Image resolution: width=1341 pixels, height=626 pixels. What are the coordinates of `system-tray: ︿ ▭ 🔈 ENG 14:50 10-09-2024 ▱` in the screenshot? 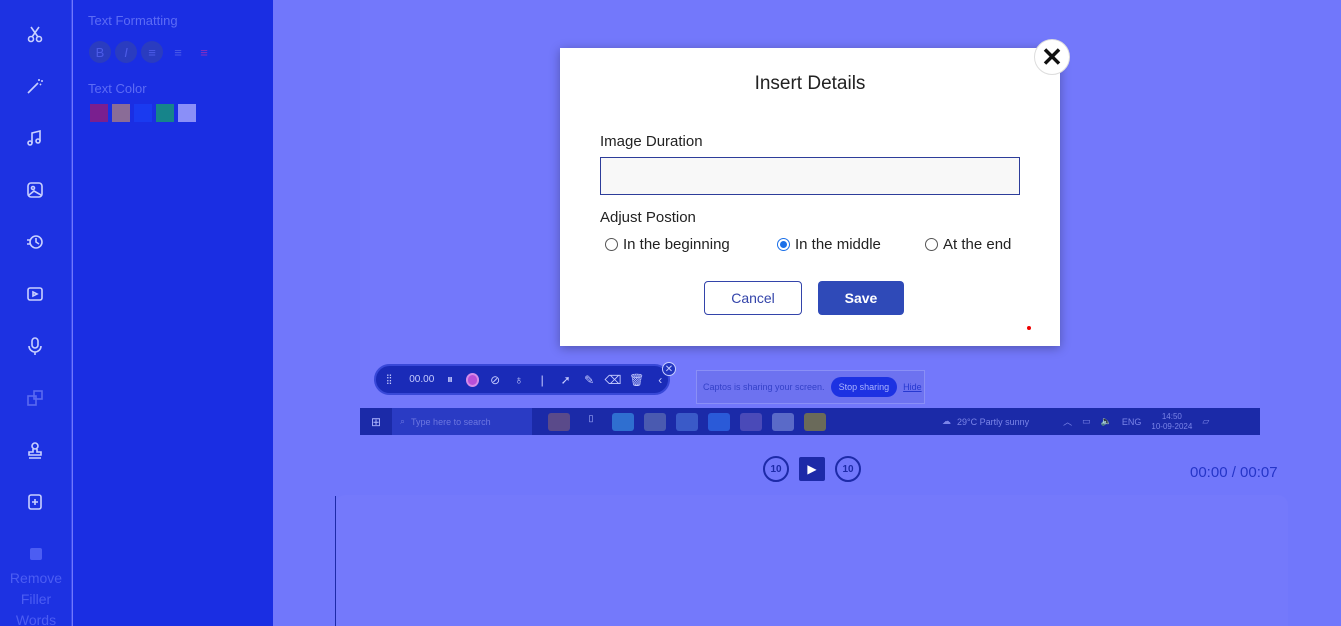 It's located at (1136, 422).